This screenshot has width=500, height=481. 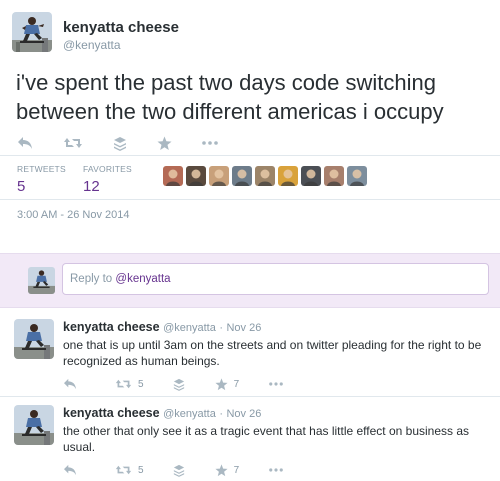 I want to click on reply-mention: @kenyatta, so click(x=143, y=279).